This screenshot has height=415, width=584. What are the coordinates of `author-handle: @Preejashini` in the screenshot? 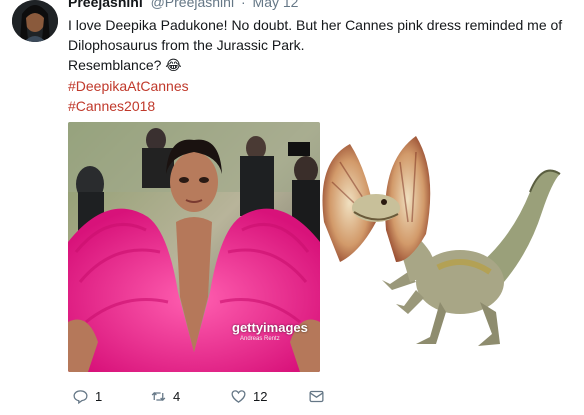 It's located at (192, 5).